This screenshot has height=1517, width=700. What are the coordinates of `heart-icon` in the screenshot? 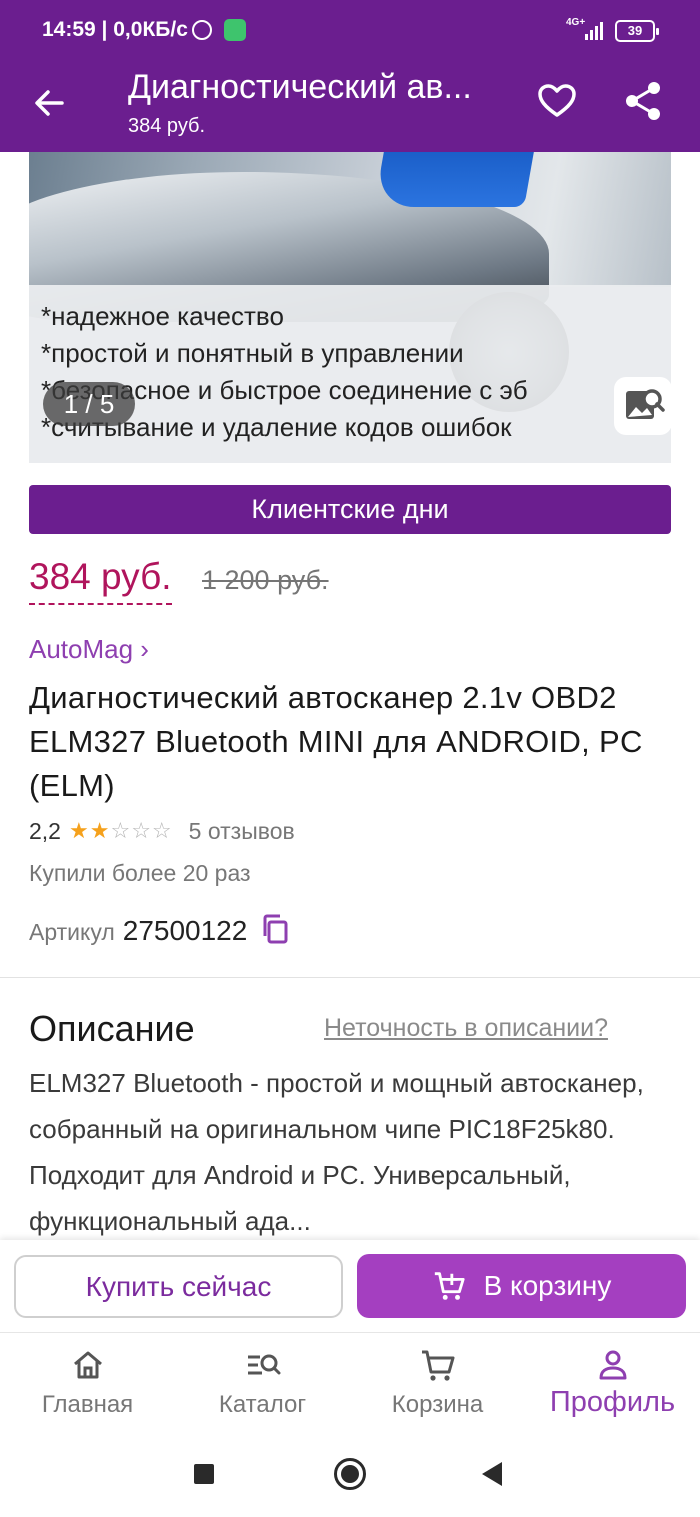 It's located at (557, 101).